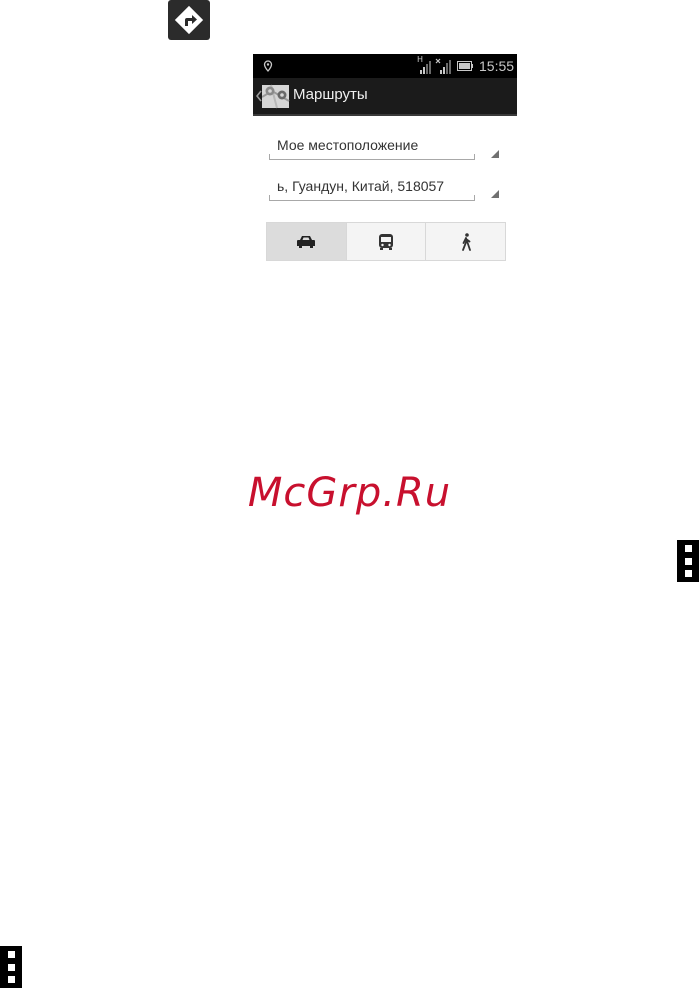 The width and height of the screenshot is (699, 994). Describe the element at coordinates (497, 66) in the screenshot. I see `status-time: 15:55` at that location.